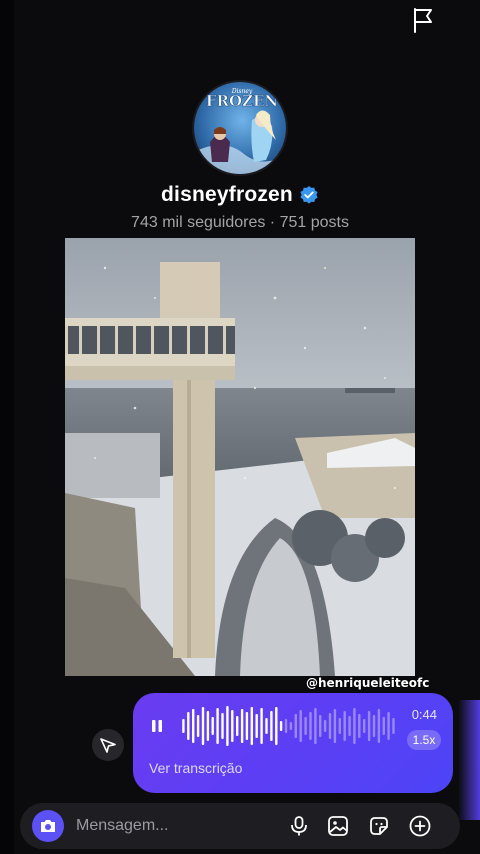 This screenshot has height=854, width=480. What do you see at coordinates (423, 20) in the screenshot?
I see `flag-icon` at bounding box center [423, 20].